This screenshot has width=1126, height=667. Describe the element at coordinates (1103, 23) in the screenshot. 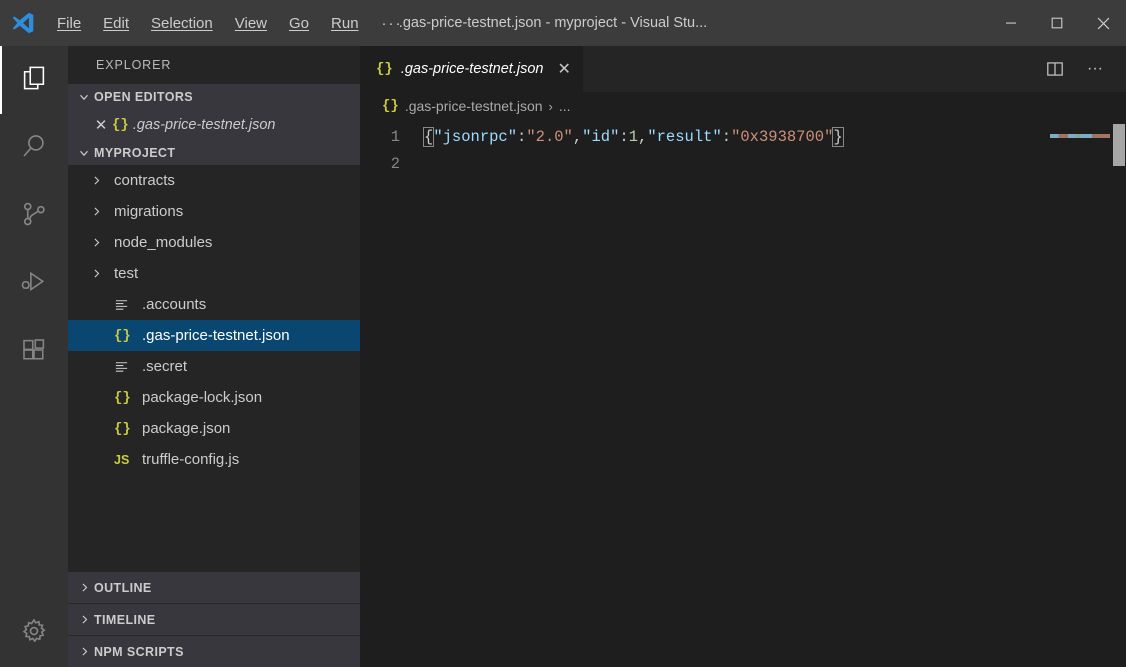

I see `close-icon` at that location.